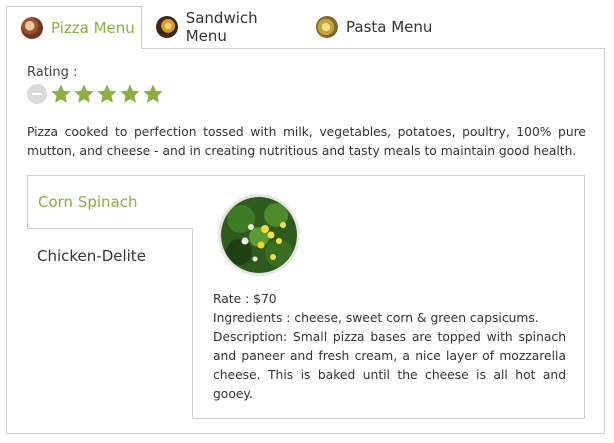  What do you see at coordinates (52, 72) in the screenshot?
I see `rating-label: Rating :` at bounding box center [52, 72].